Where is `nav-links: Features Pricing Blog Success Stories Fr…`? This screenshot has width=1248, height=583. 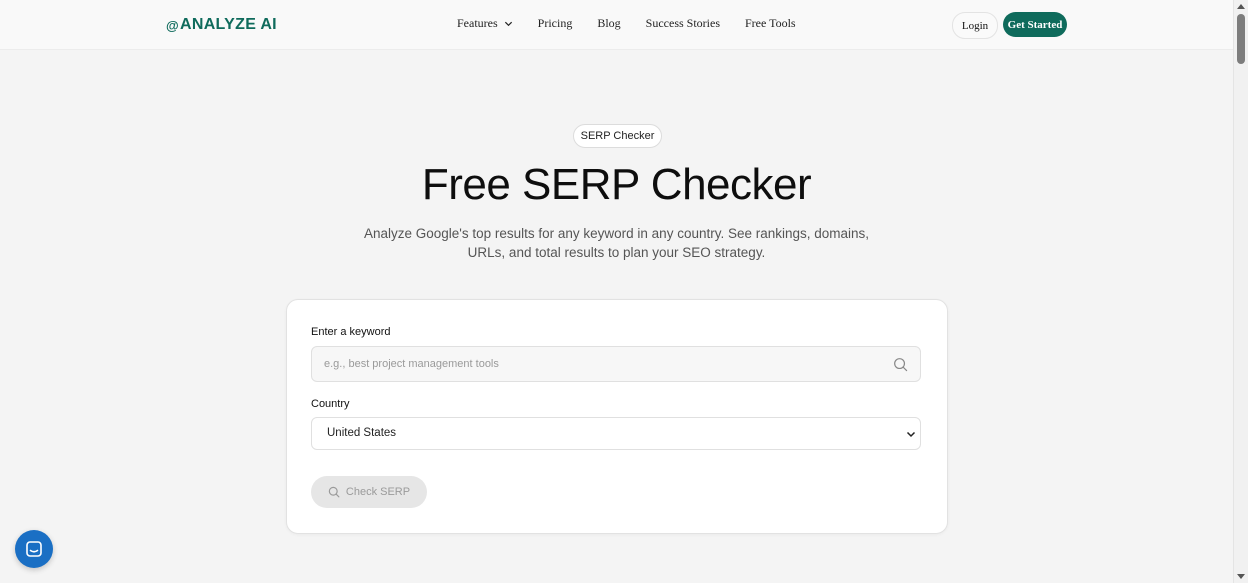
nav-links: Features Pricing Blog Success Stories Fr… is located at coordinates (639, 23).